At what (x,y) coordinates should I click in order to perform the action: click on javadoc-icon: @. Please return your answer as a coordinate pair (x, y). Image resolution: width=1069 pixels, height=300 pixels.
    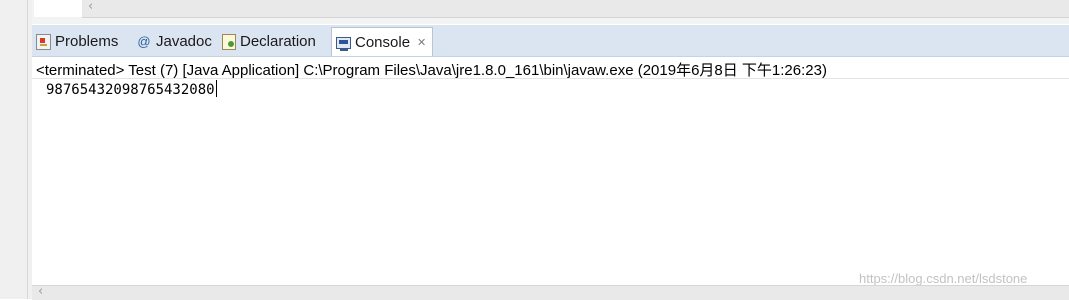
    Looking at the image, I should click on (144, 41).